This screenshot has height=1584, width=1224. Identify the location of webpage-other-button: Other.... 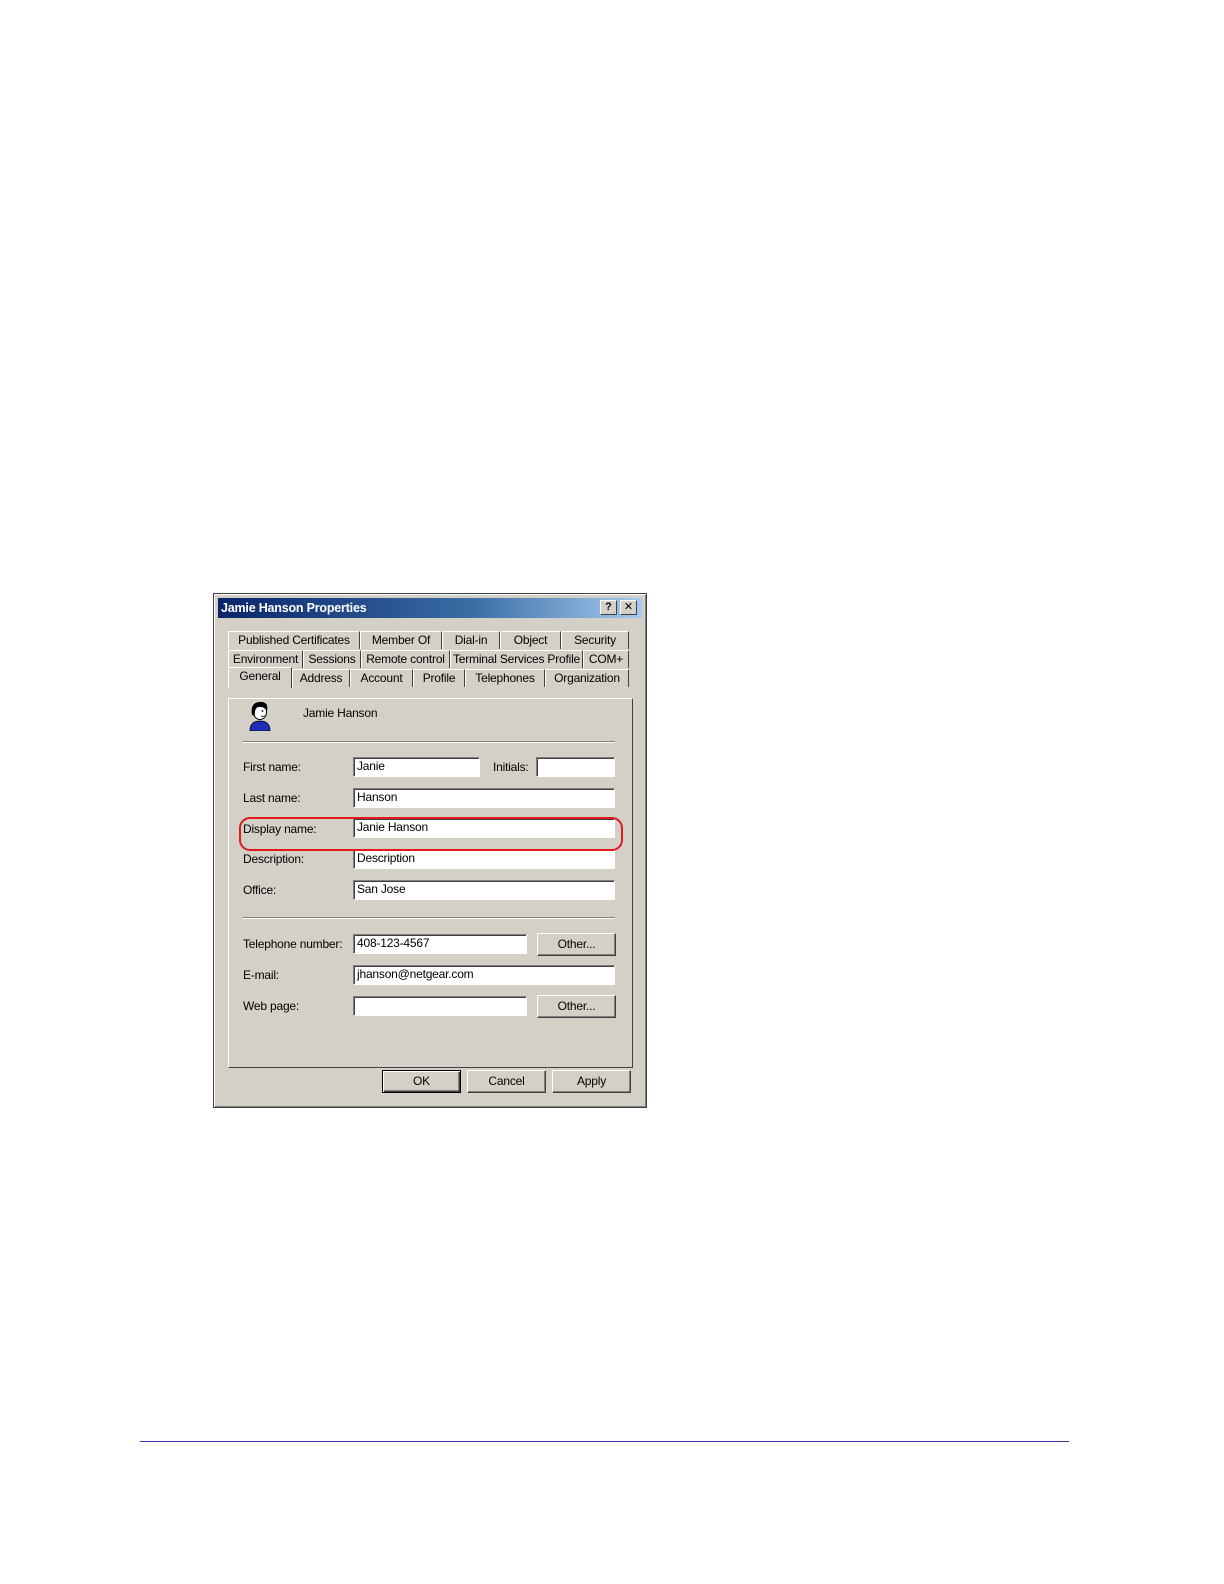
(576, 1006).